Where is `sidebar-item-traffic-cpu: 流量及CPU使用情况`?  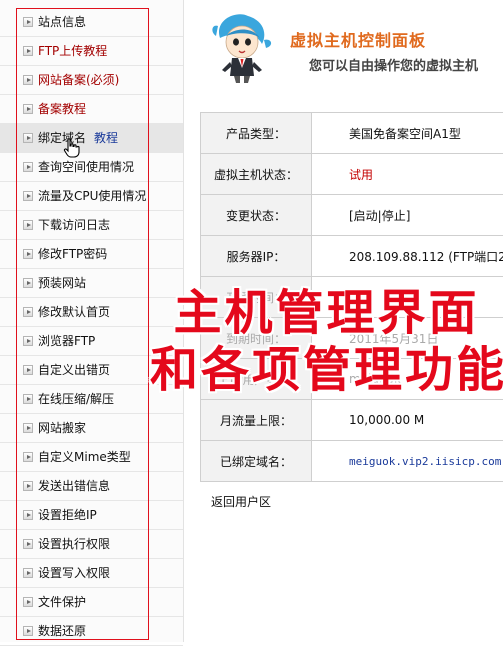
sidebar-item-traffic-cpu: 流量及CPU使用情况 is located at coordinates (91, 196).